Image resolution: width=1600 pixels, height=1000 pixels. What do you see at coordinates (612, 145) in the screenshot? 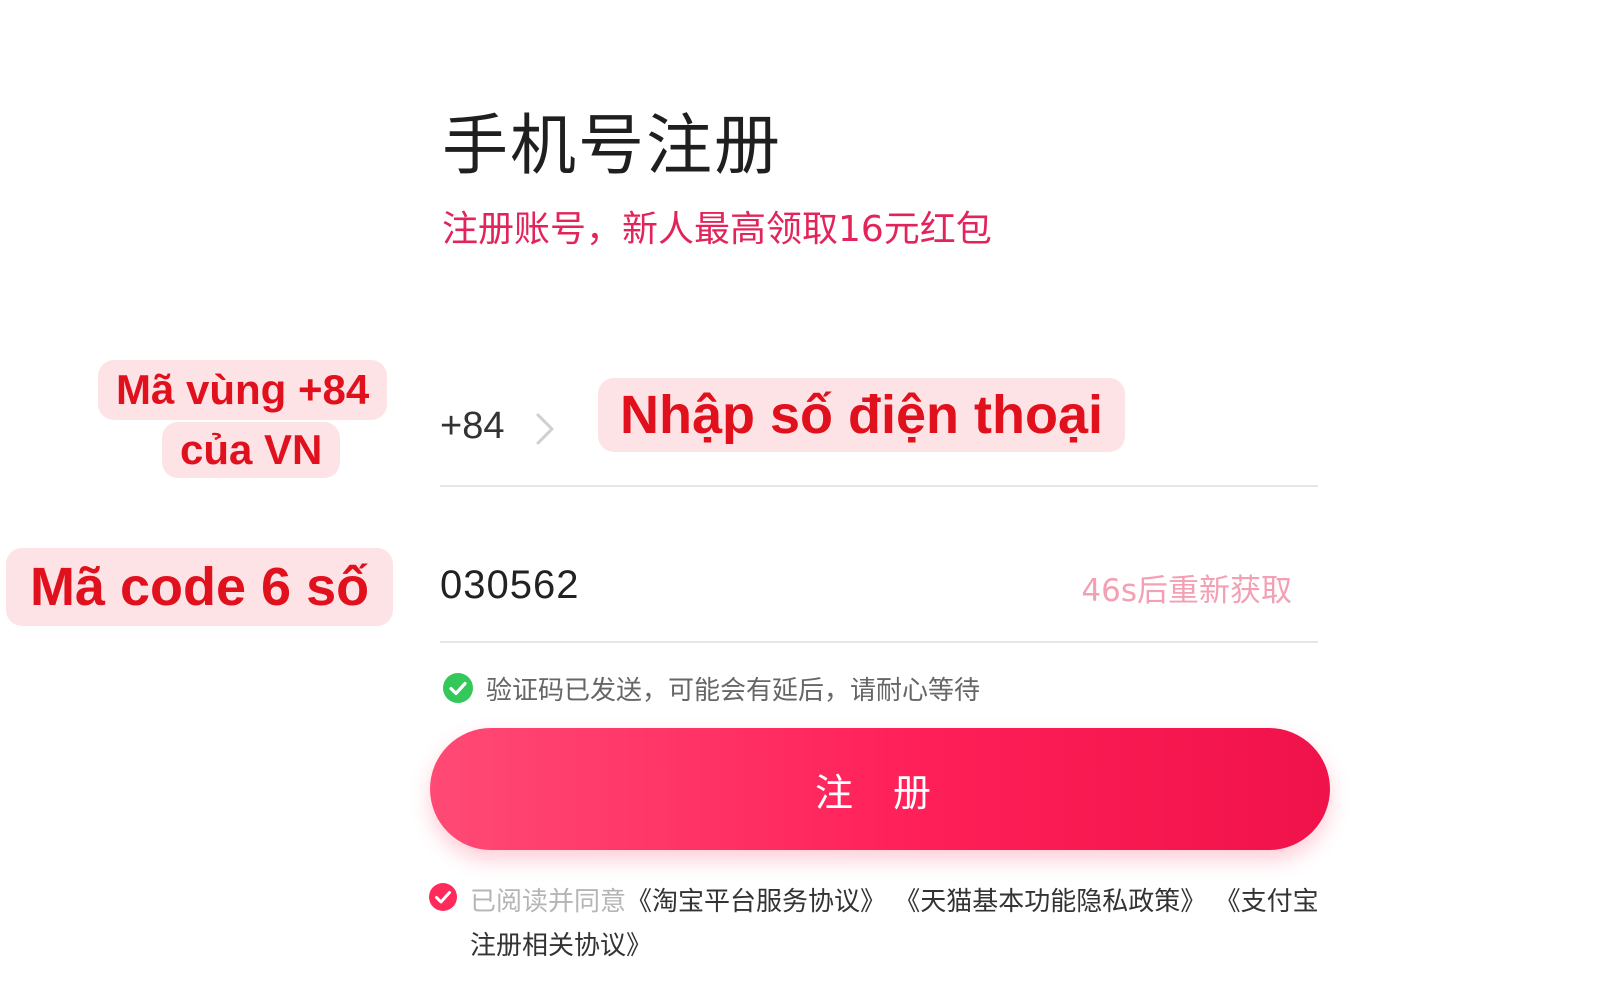
I see `page-title: 手机号注册` at bounding box center [612, 145].